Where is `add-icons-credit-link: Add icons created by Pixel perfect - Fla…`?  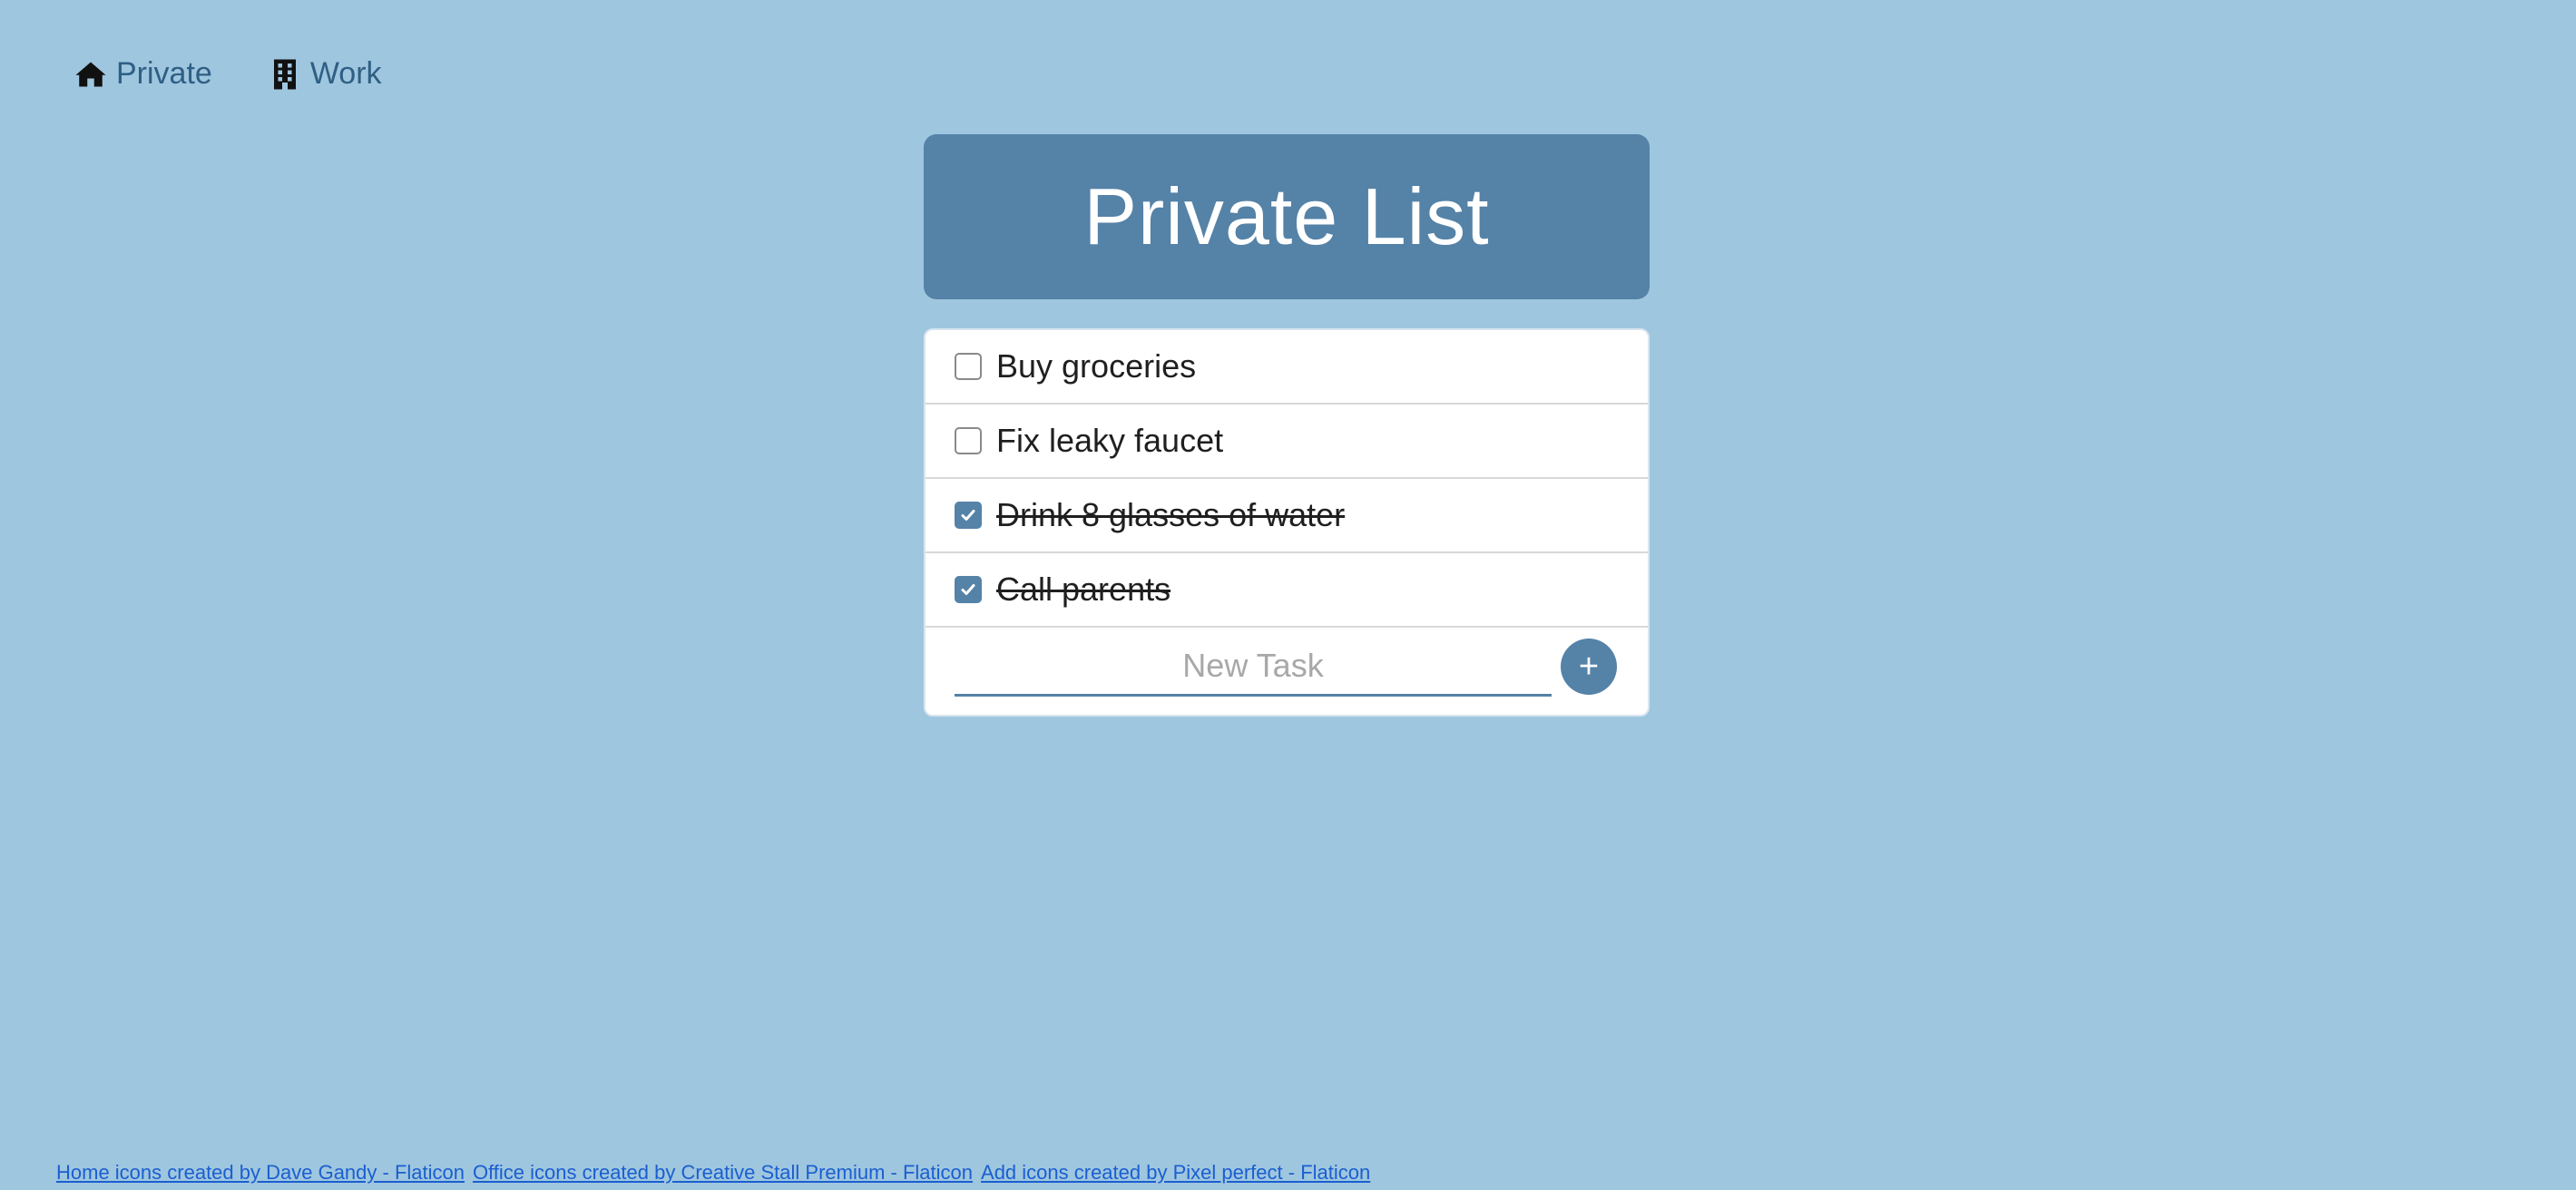
add-icons-credit-link: Add icons created by Pixel perfect - Fla… is located at coordinates (1175, 1173).